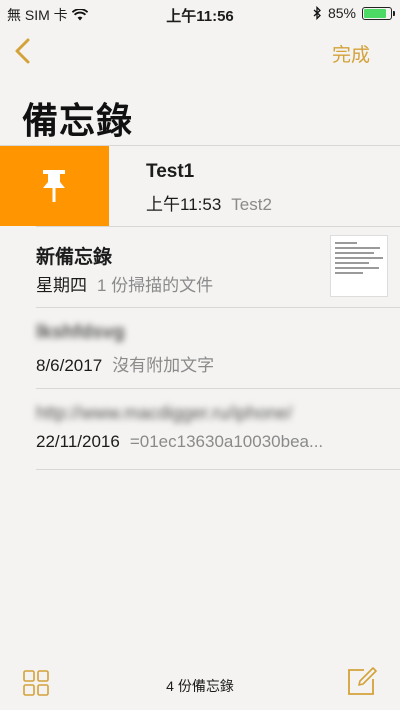 This screenshot has height=710, width=400. I want to click on note-date: 22/11/2016, so click(78, 441).